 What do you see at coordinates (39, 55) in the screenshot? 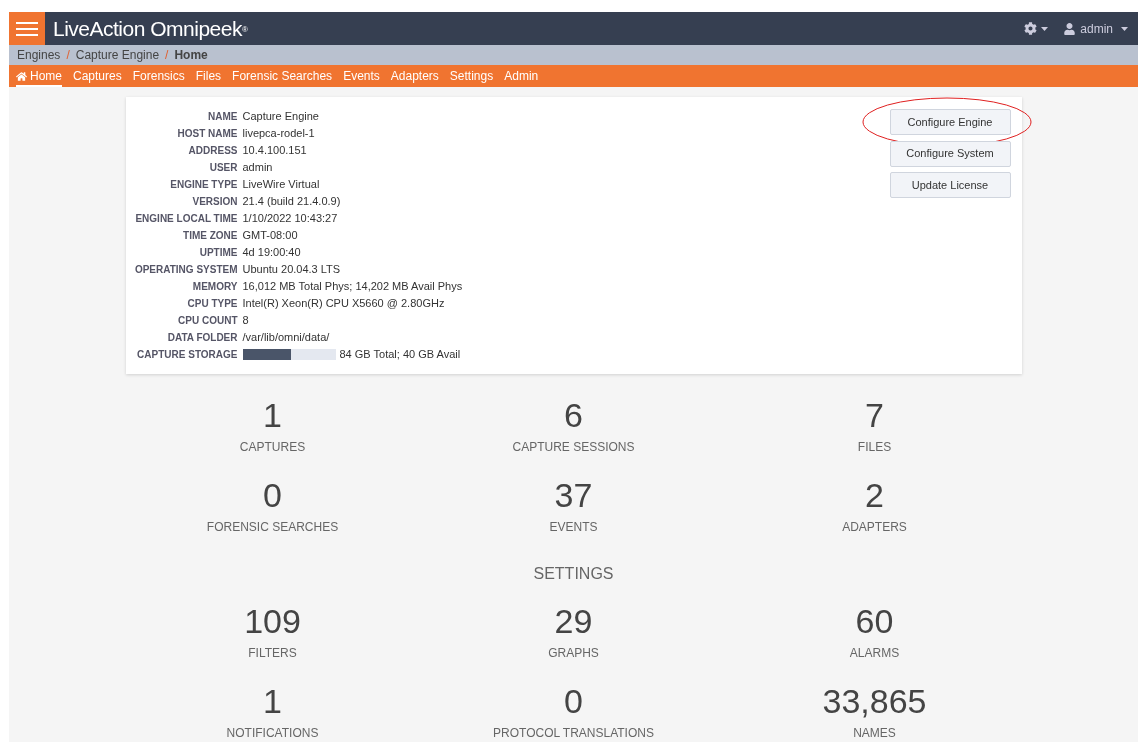
I see `breadcrumb-link: Engines` at bounding box center [39, 55].